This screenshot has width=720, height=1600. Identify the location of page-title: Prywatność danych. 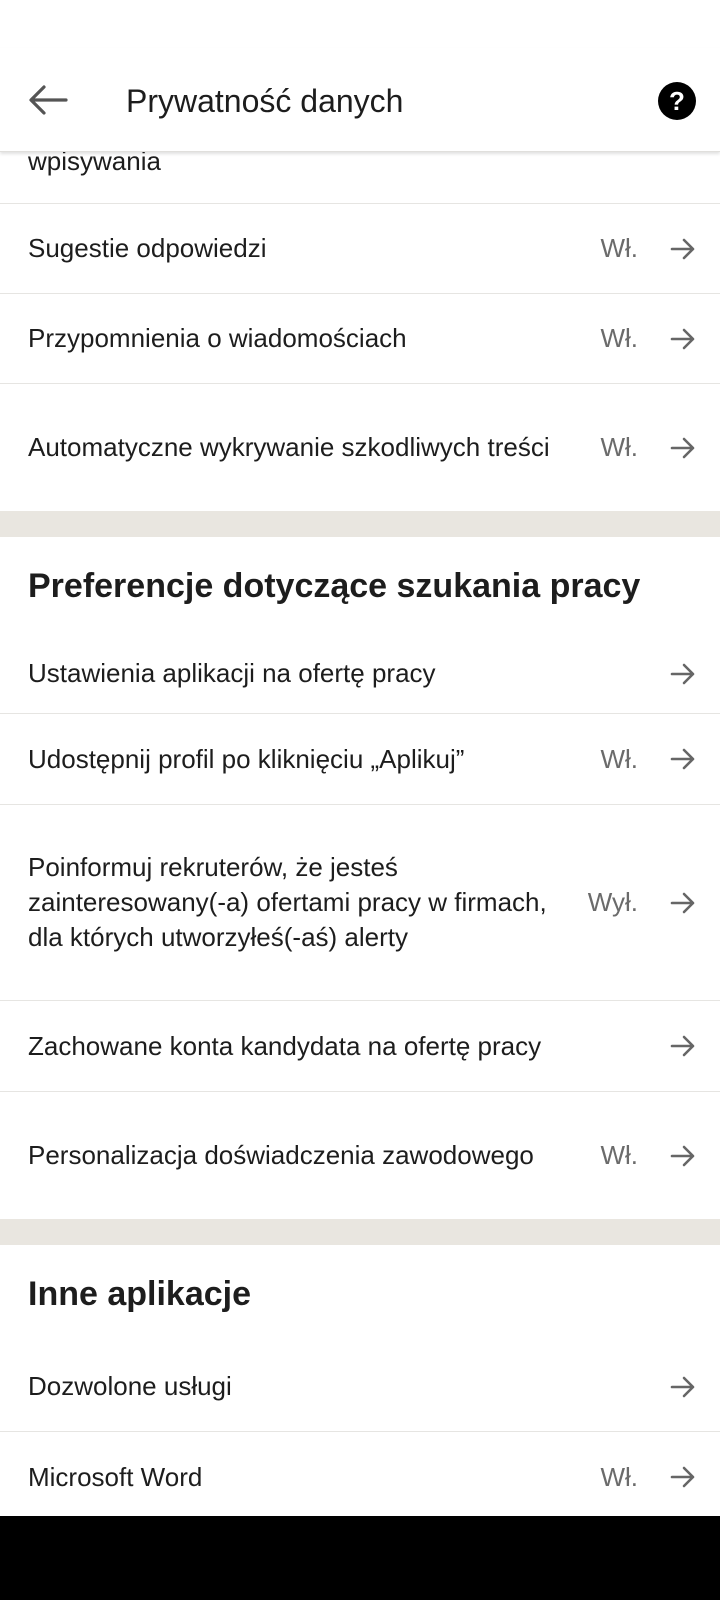
(265, 101).